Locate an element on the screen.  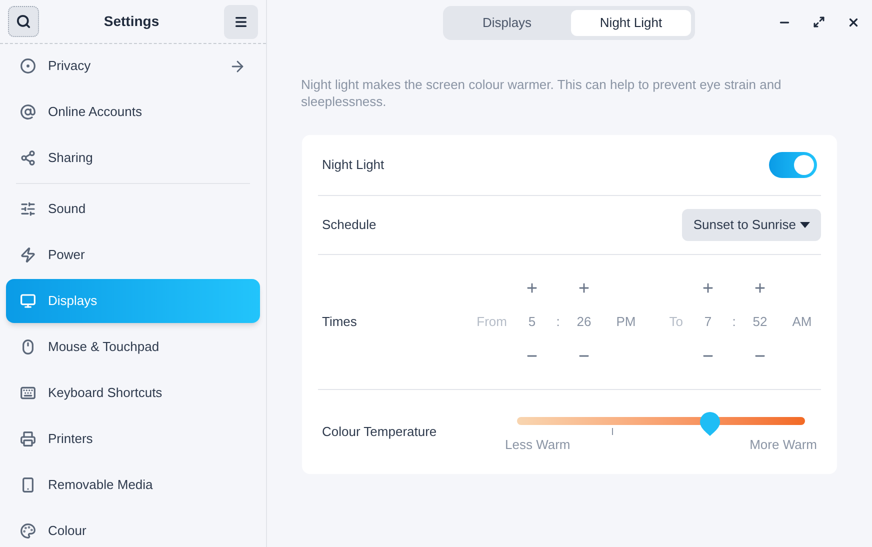
sidebar-title: Settings is located at coordinates (132, 21).